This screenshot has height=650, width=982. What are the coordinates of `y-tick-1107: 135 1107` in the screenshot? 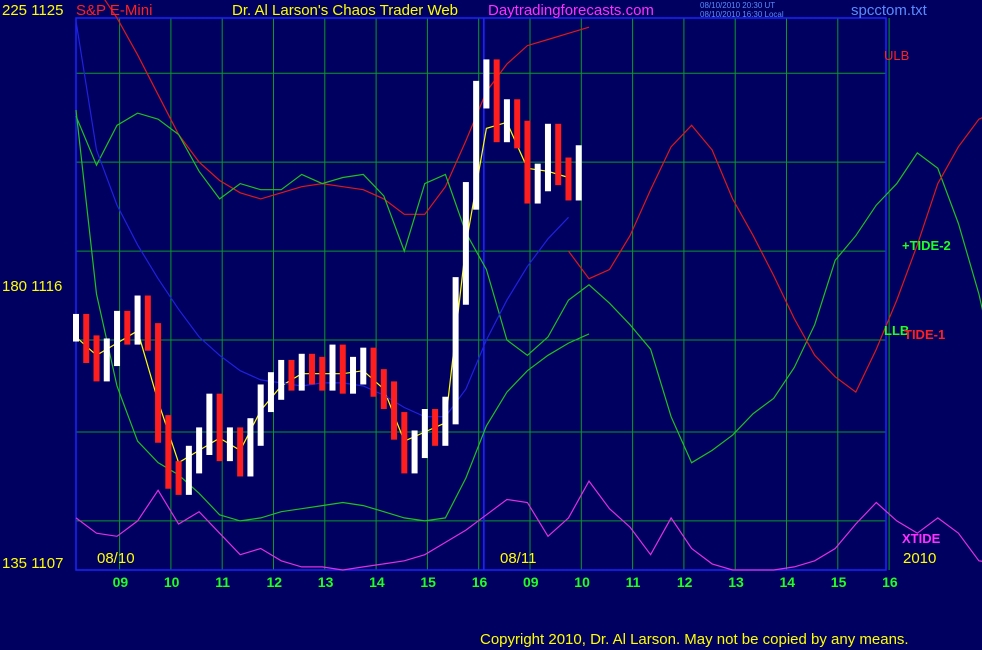 It's located at (33, 563).